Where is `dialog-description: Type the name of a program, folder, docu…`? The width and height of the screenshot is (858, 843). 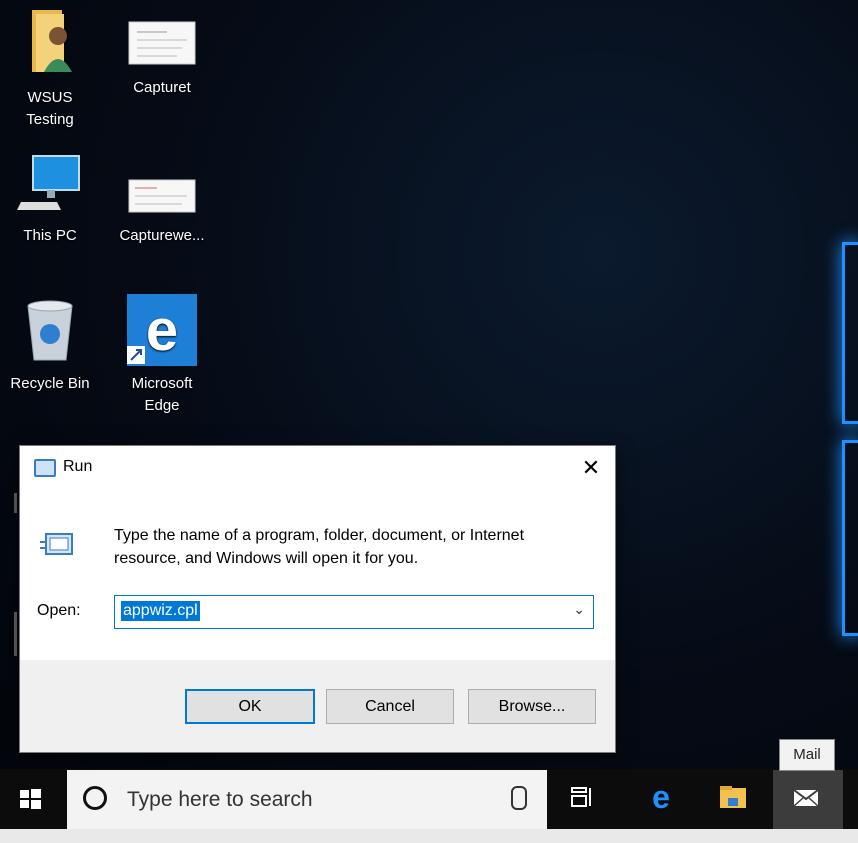
dialog-description: Type the name of a program, folder, docu… is located at coordinates (319, 547).